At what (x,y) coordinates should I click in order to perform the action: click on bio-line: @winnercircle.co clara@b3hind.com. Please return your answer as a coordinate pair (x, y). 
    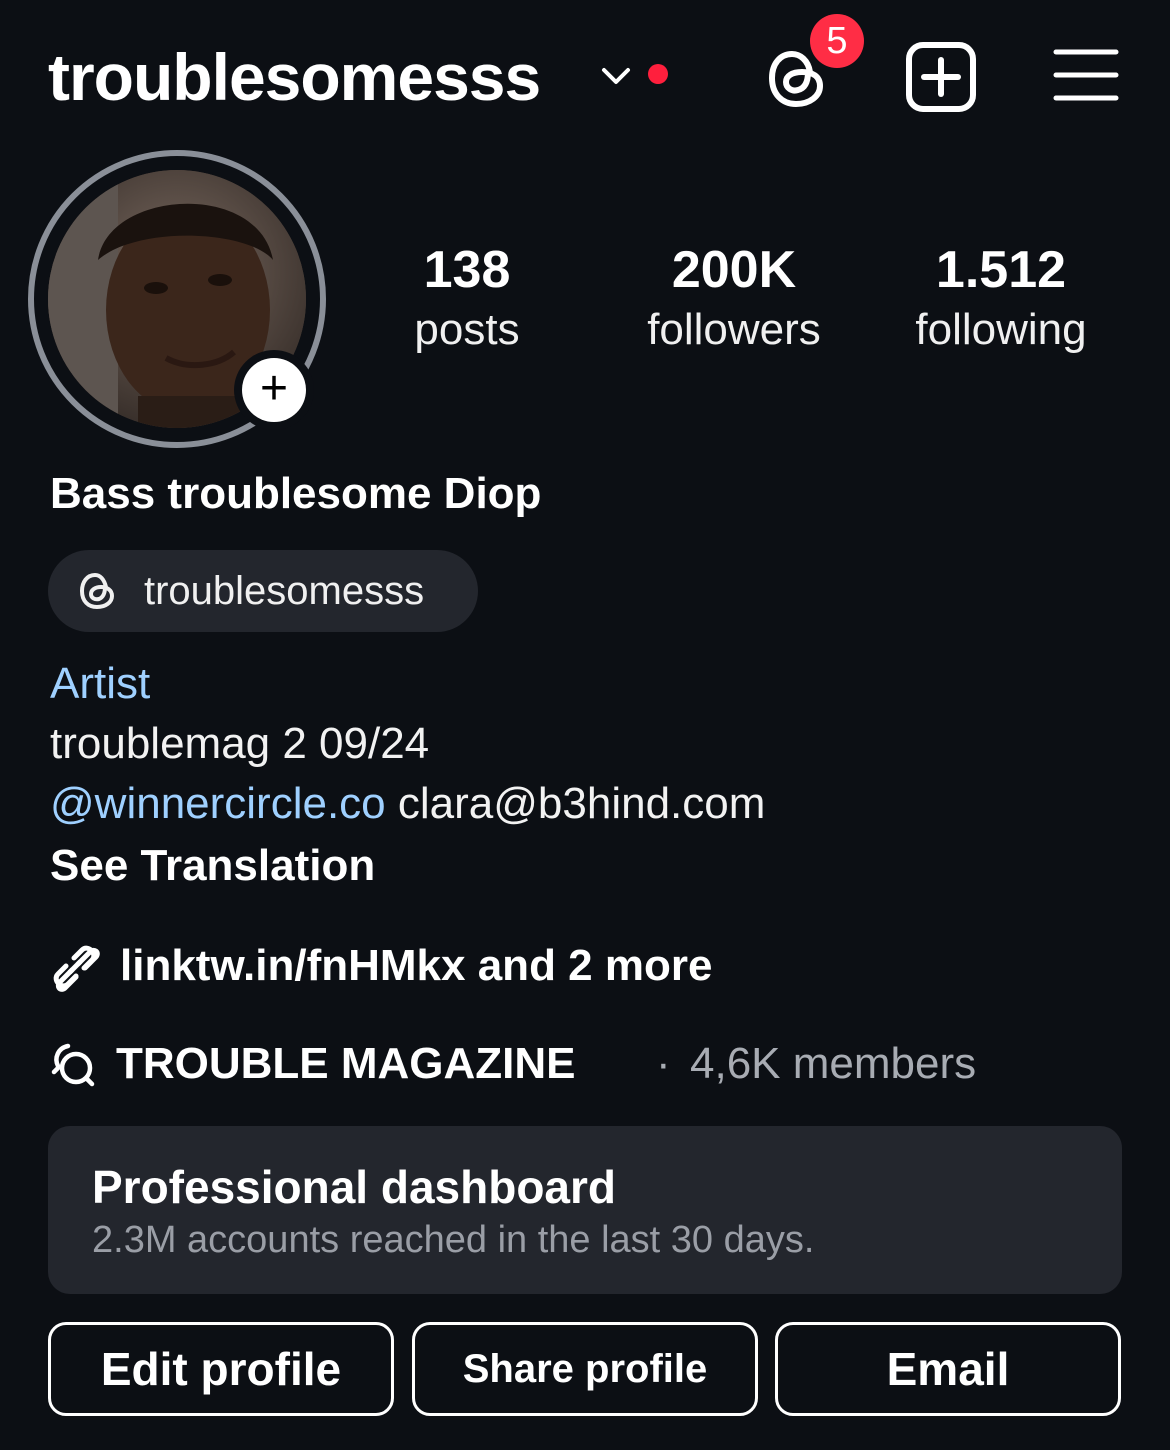
    Looking at the image, I should click on (407, 804).